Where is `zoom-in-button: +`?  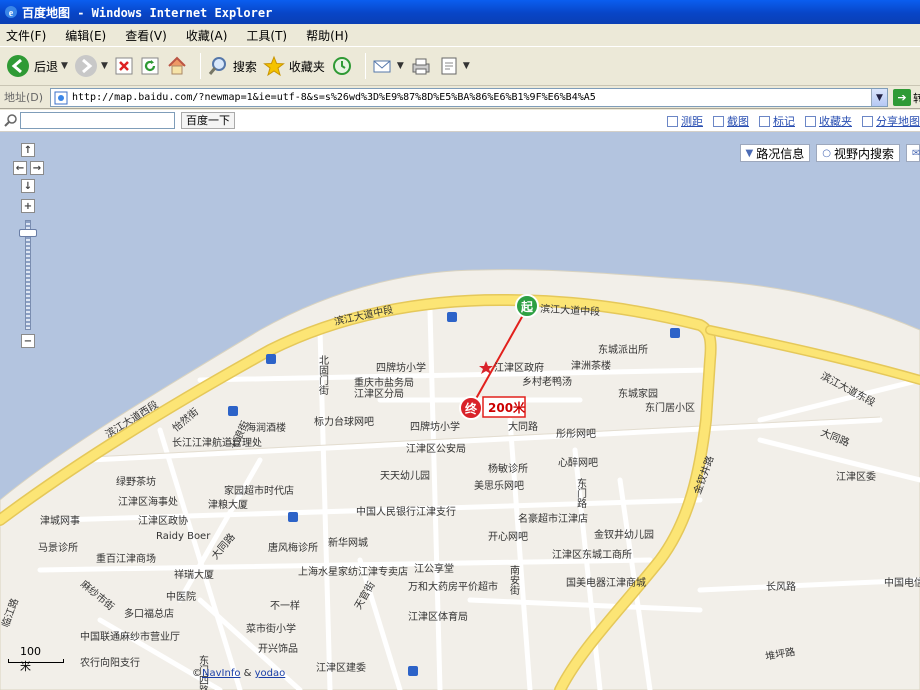
zoom-in-button: + is located at coordinates (28, 206).